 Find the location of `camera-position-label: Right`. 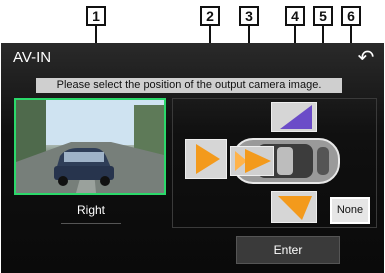

camera-position-label: Right is located at coordinates (90, 210).